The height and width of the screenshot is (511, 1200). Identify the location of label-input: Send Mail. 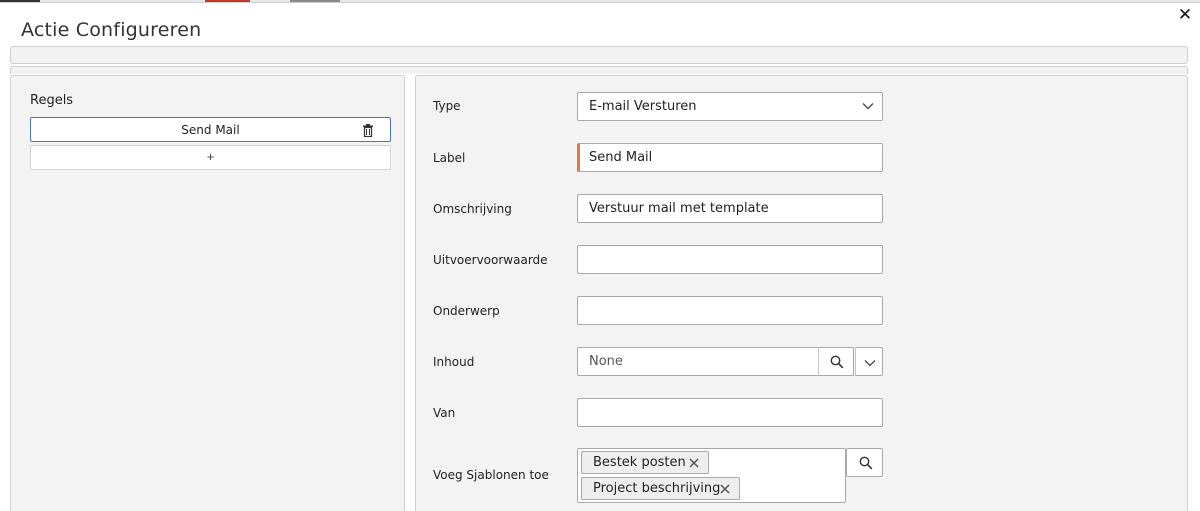
(730, 157).